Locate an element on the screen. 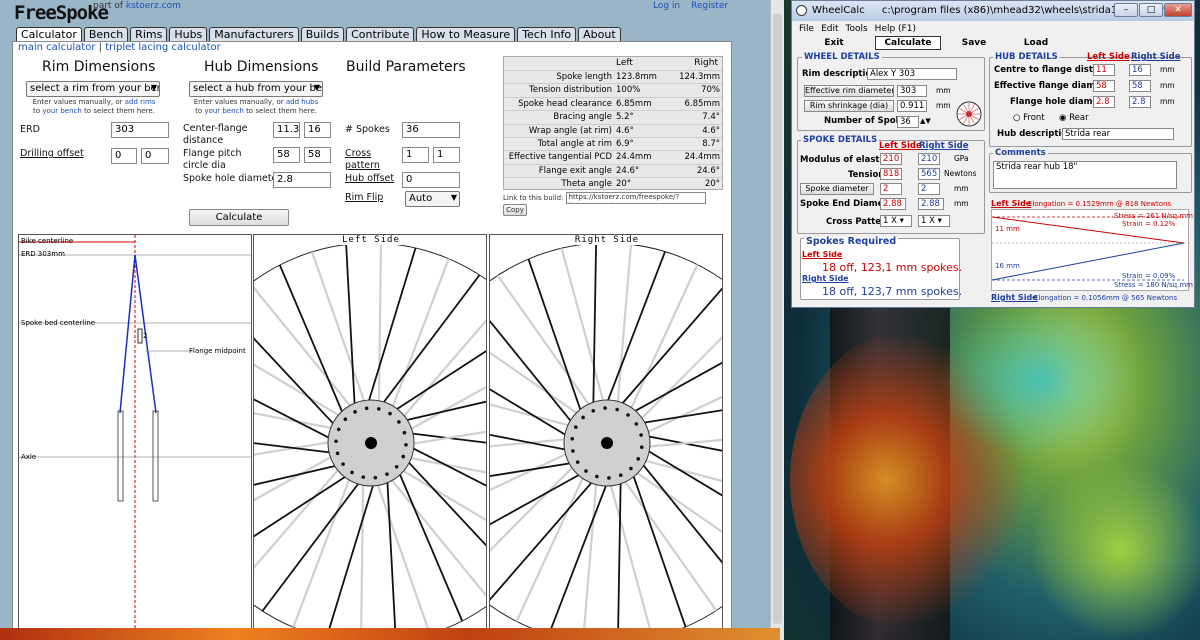 The width and height of the screenshot is (1200, 640). comments-textarea: Strida rear hub 18" is located at coordinates (1085, 175).